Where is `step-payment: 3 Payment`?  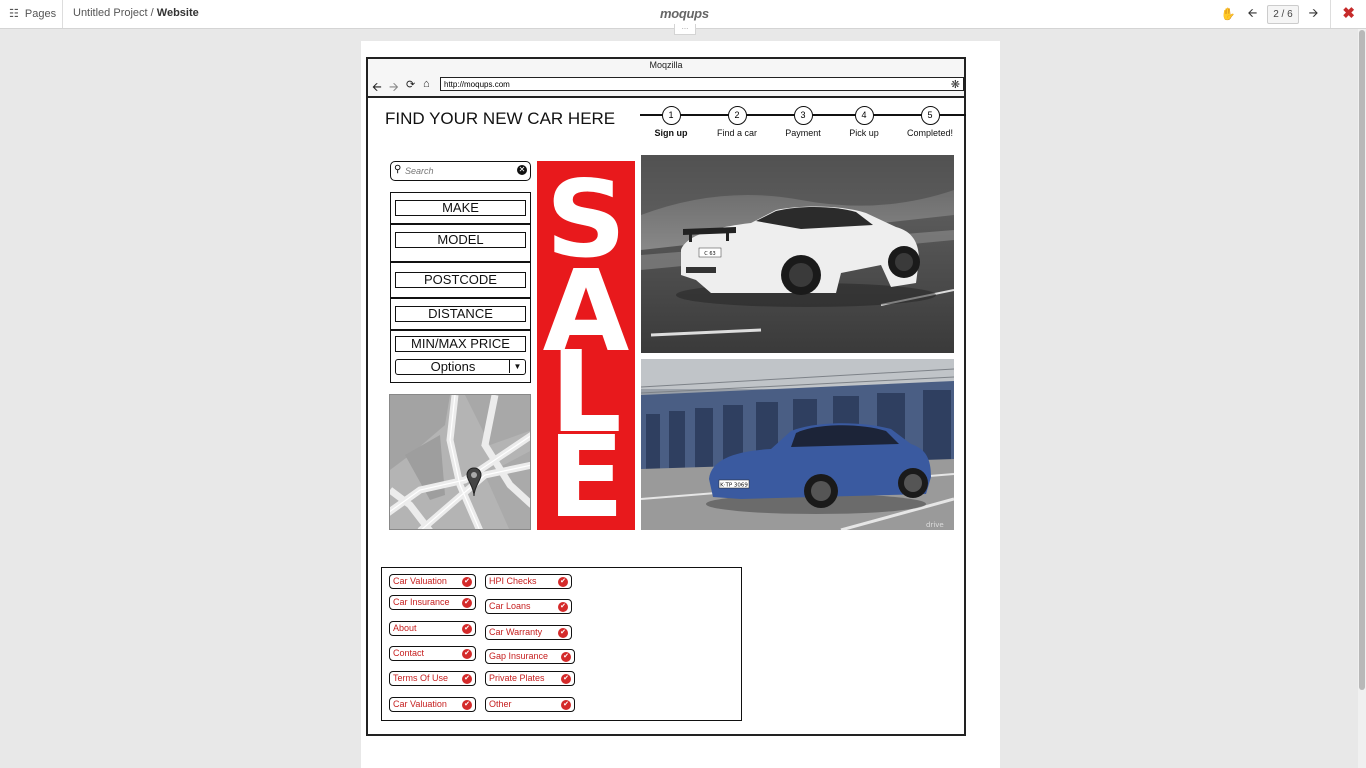
step-payment: 3 Payment is located at coordinates (803, 122).